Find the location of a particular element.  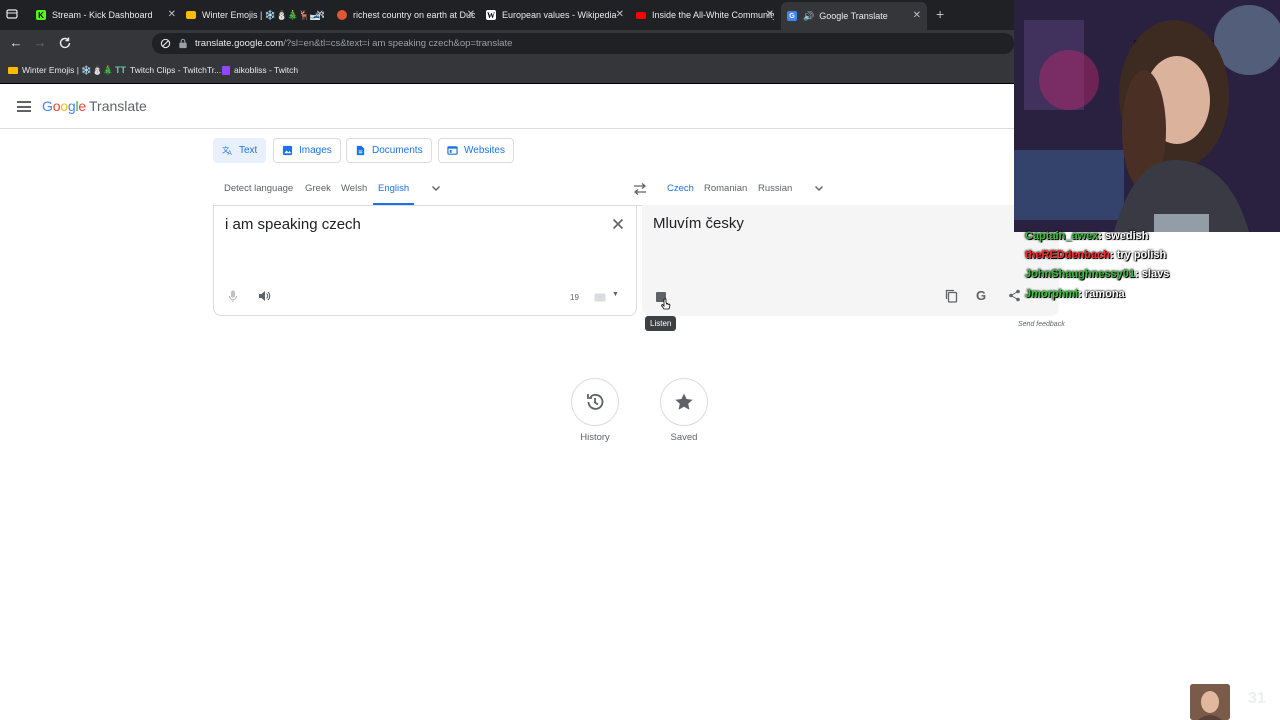

target-lang-romanian: Romanian is located at coordinates (725, 188).